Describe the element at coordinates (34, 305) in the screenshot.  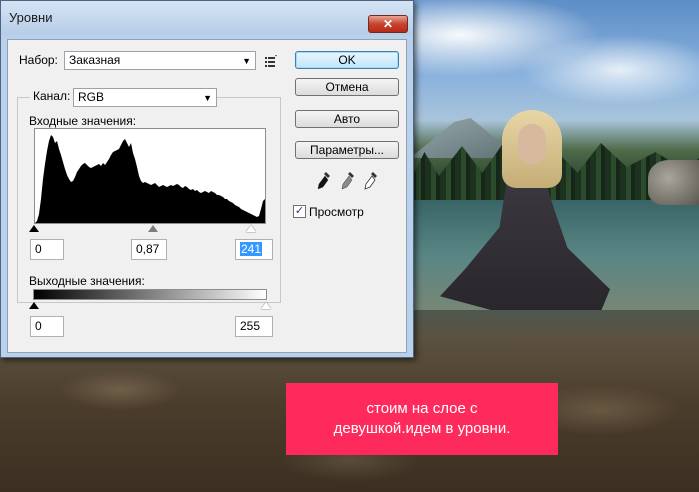
I see `output-black-slider` at that location.